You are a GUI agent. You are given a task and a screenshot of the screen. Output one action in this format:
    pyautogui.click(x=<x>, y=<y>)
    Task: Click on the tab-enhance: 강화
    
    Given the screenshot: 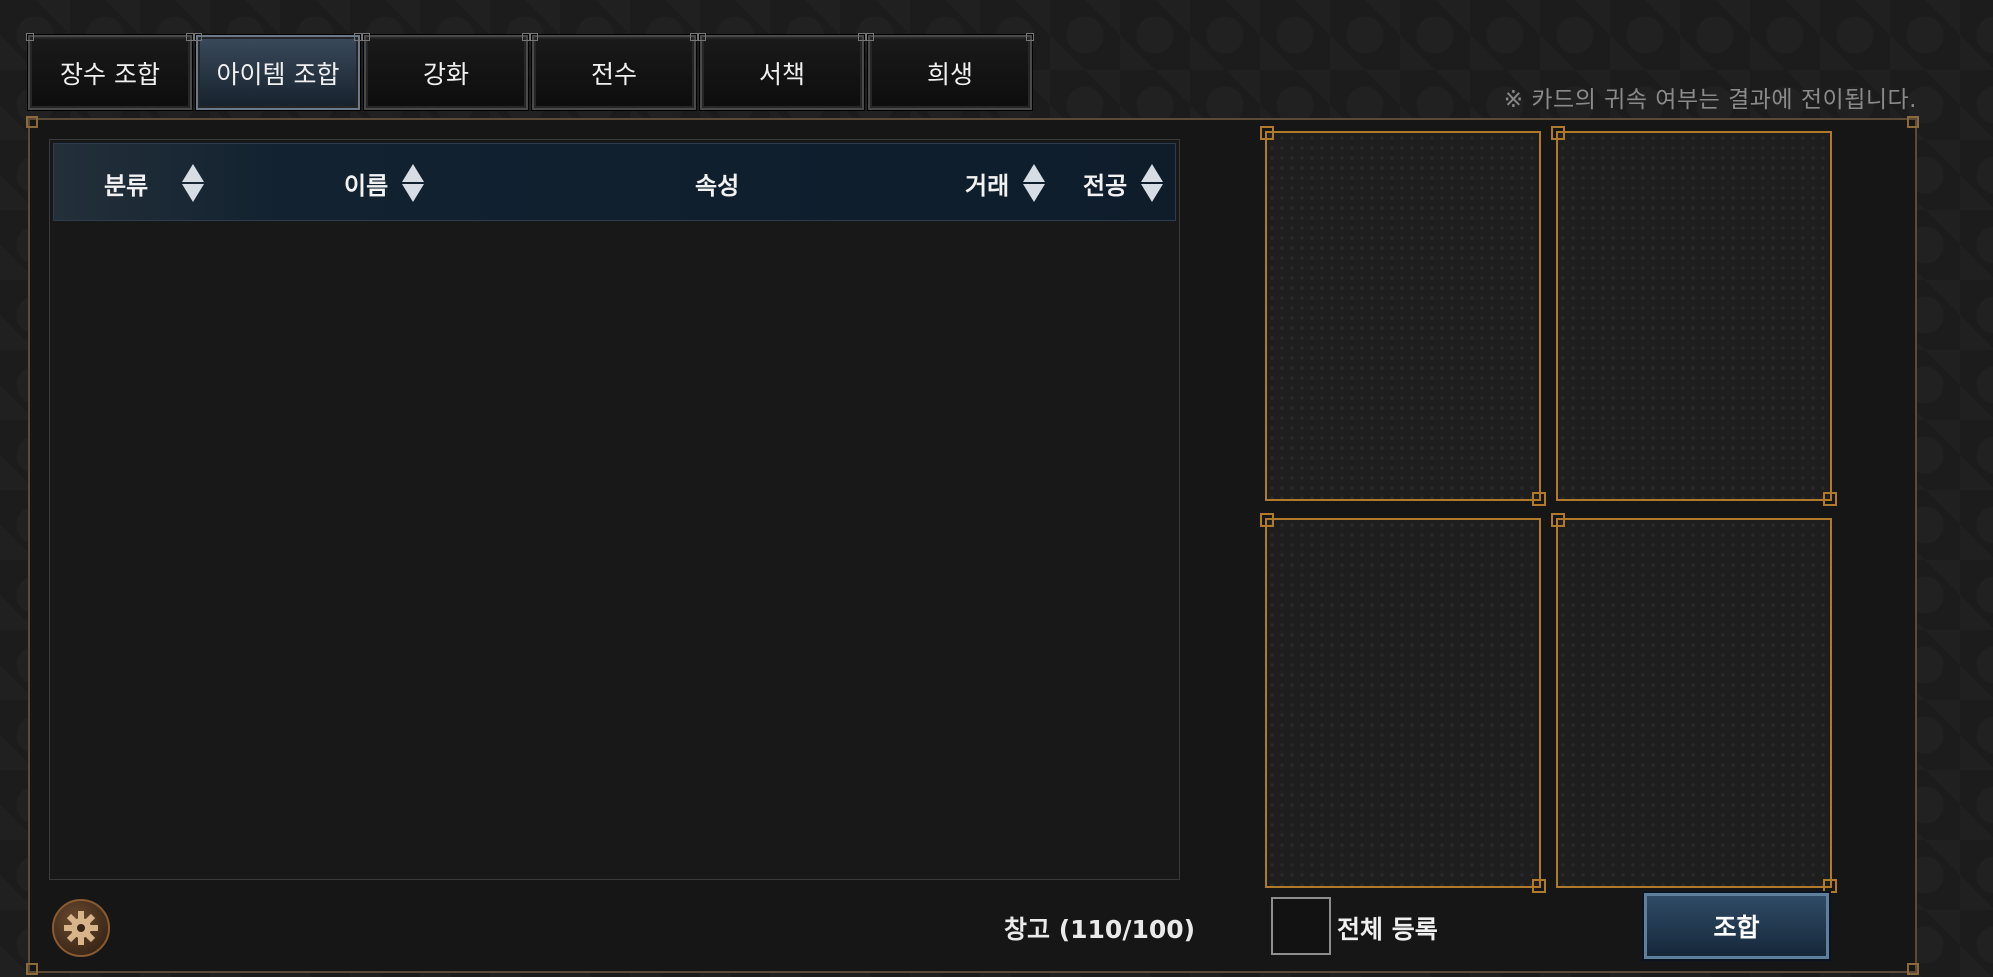 What is the action you would take?
    pyautogui.click(x=446, y=72)
    